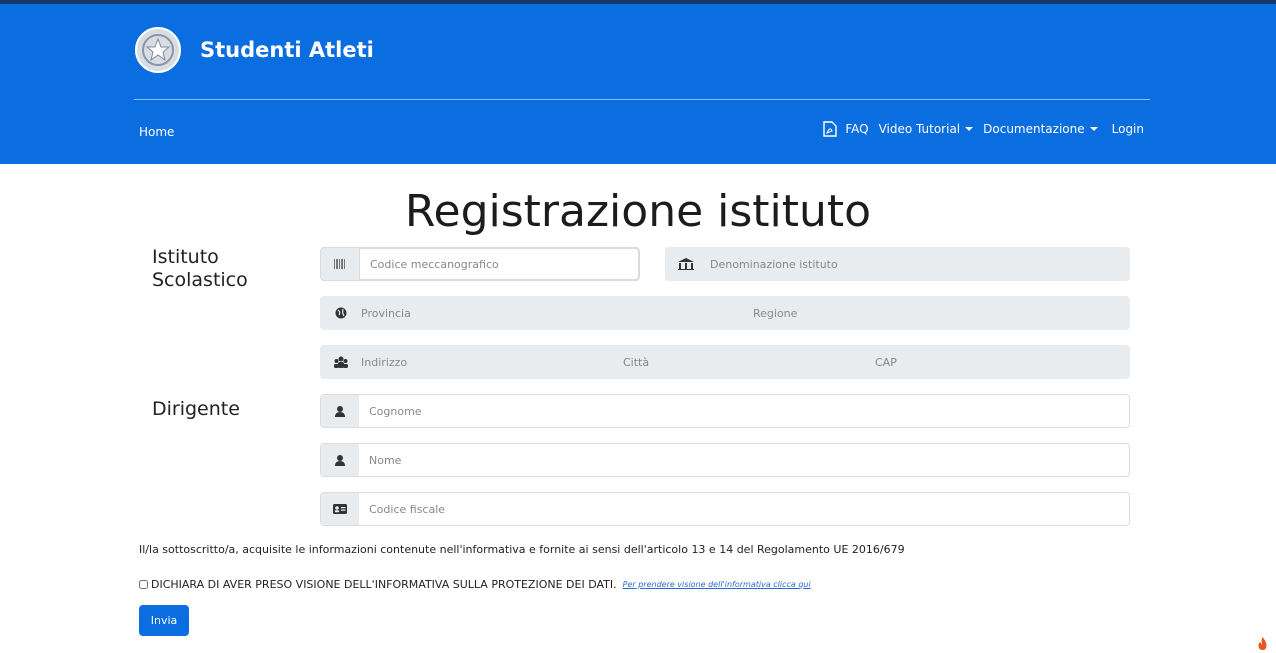 This screenshot has height=653, width=1276. I want to click on codice-placeholder: Codice meccanografico, so click(434, 264).